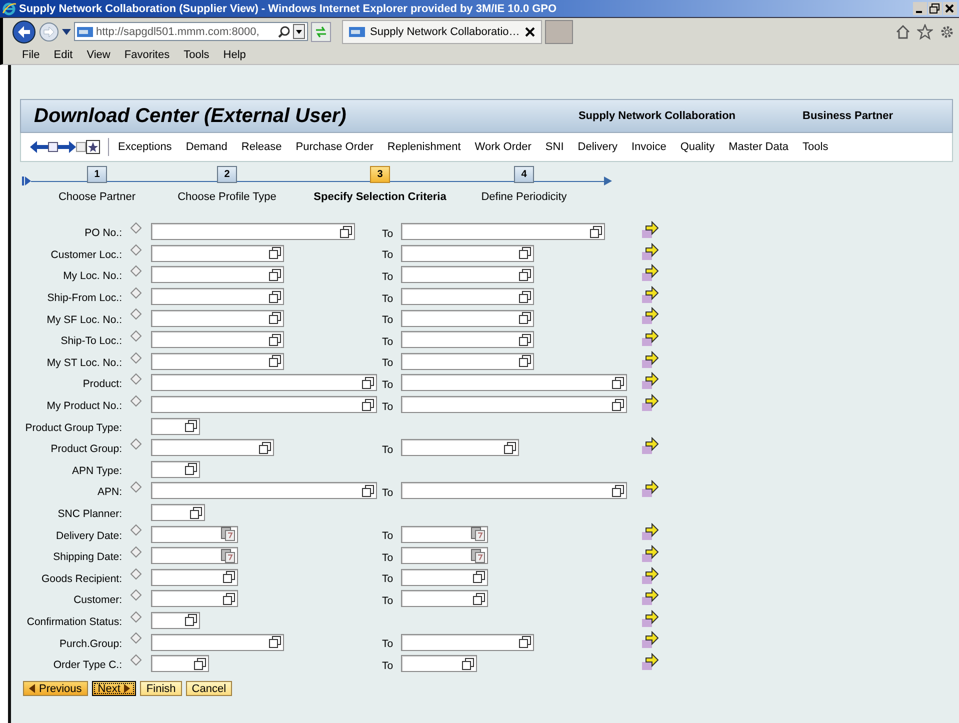 The height and width of the screenshot is (723, 959). I want to click on nav-menu-item: Demand, so click(206, 147).